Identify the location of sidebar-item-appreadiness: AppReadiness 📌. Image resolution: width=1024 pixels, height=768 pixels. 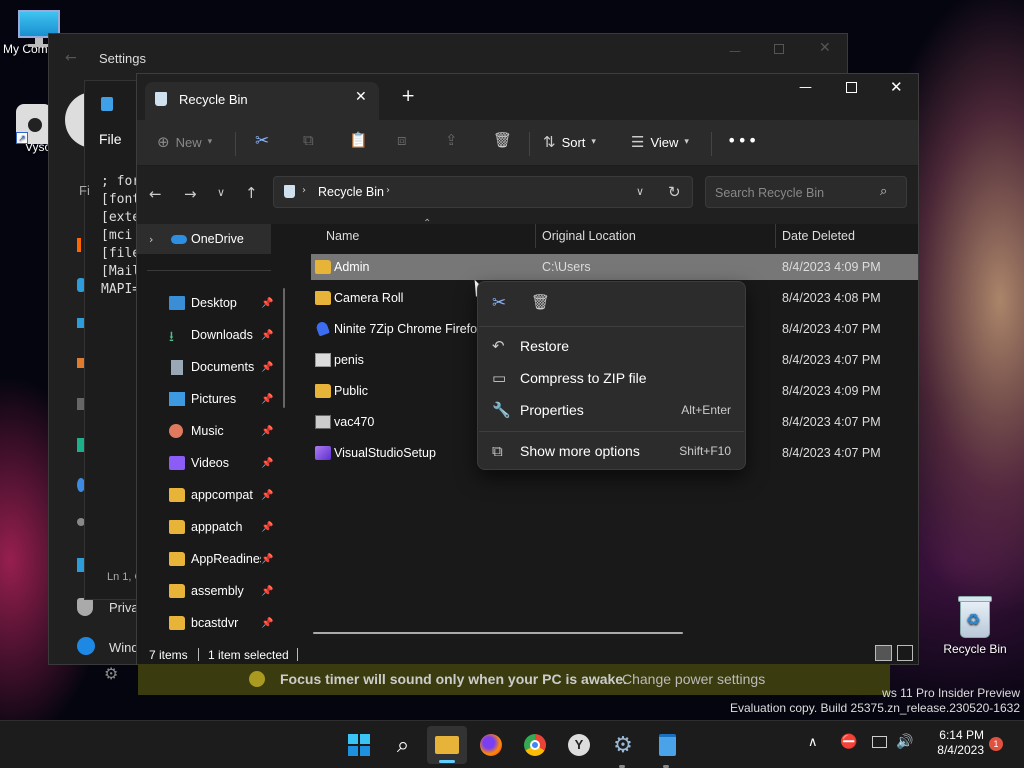
(212, 559).